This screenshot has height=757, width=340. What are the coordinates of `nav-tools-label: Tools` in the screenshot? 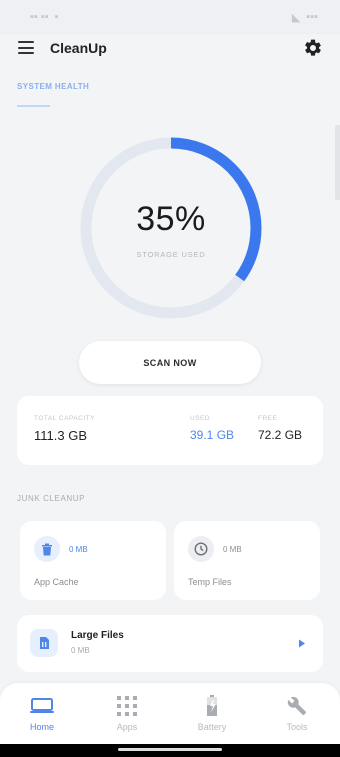 It's located at (297, 727).